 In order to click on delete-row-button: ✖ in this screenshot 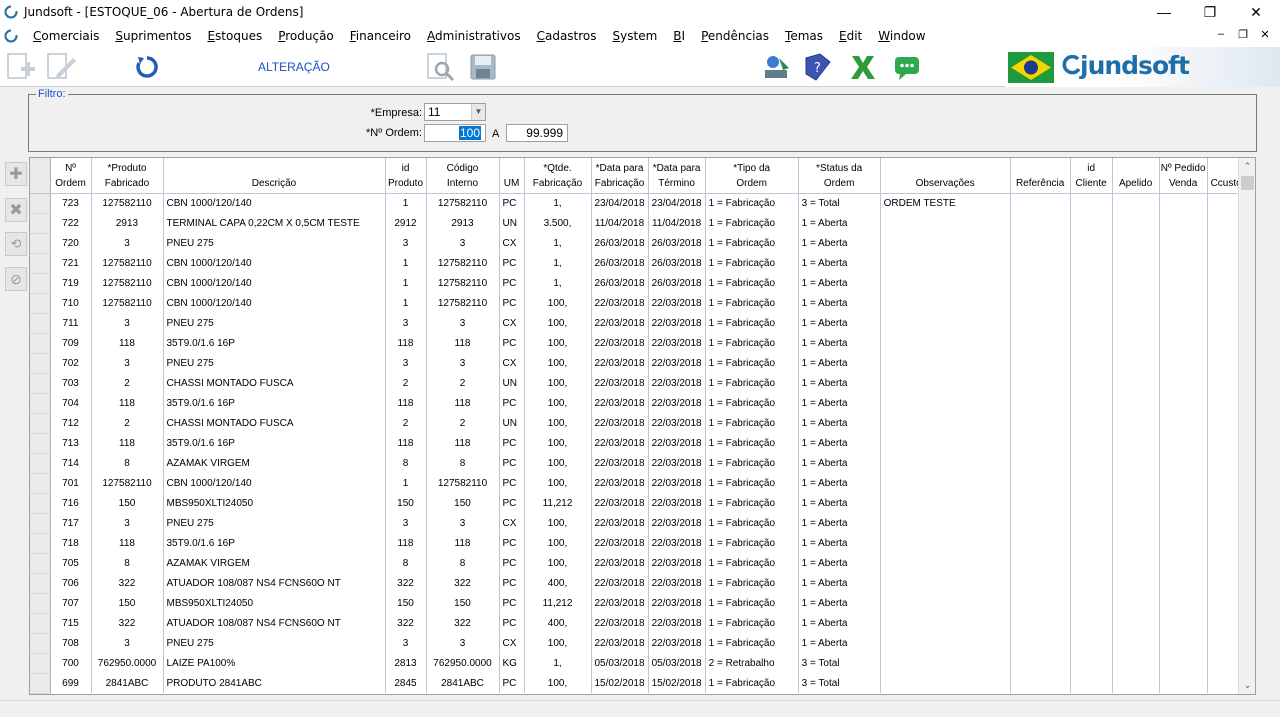, I will do `click(16, 210)`.